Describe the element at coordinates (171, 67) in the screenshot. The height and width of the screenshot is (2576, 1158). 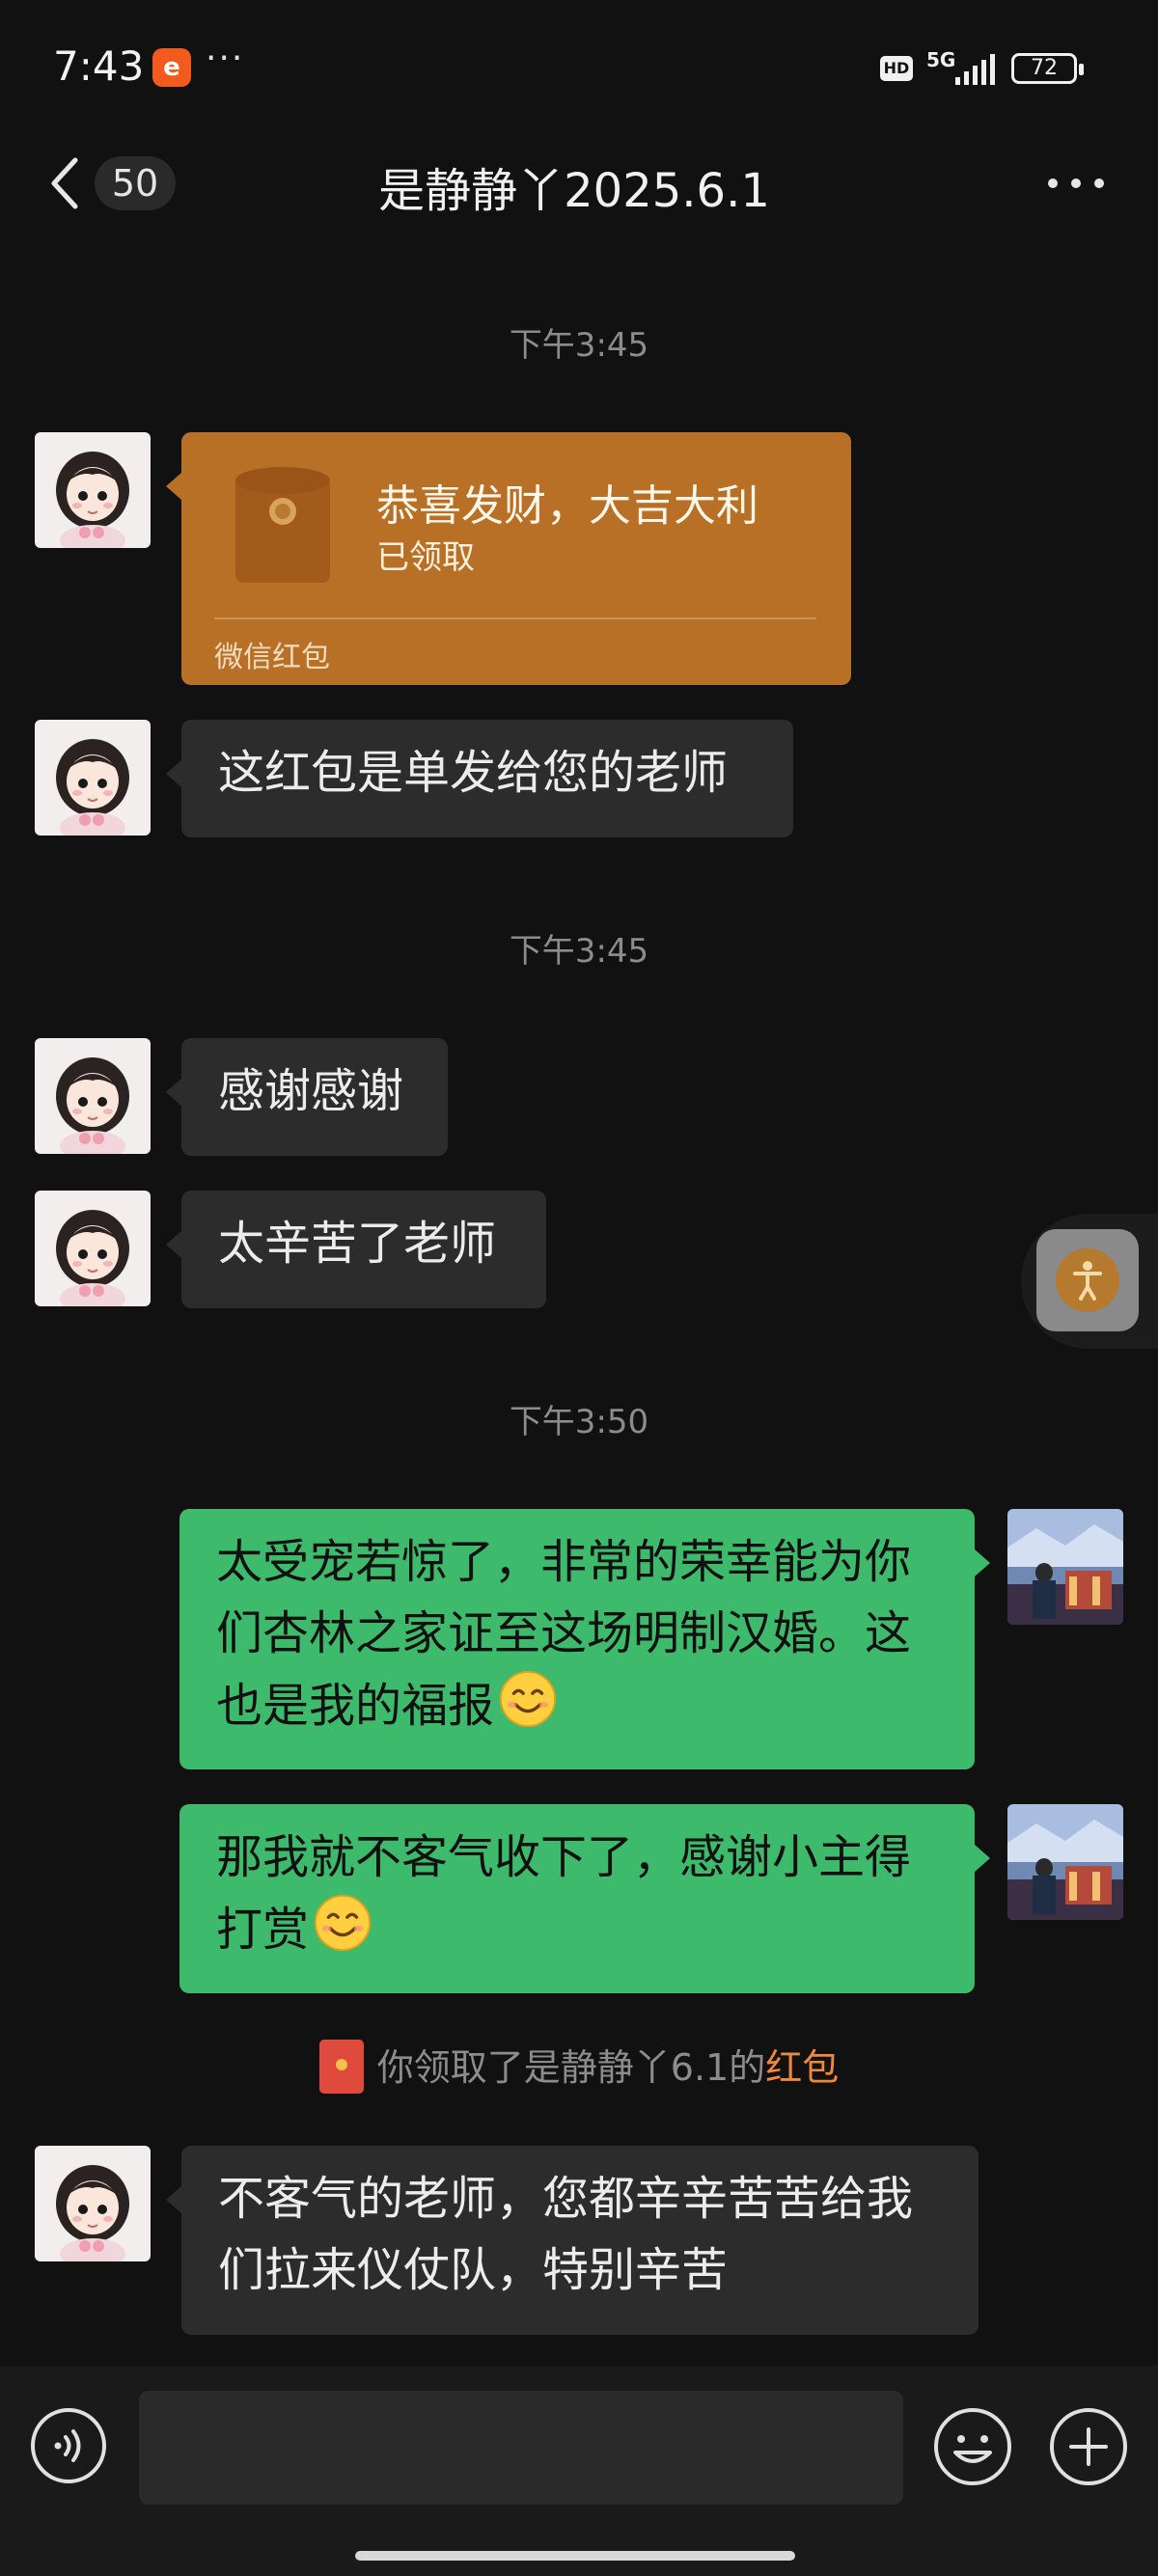
I see `app-notification-icon: e` at that location.